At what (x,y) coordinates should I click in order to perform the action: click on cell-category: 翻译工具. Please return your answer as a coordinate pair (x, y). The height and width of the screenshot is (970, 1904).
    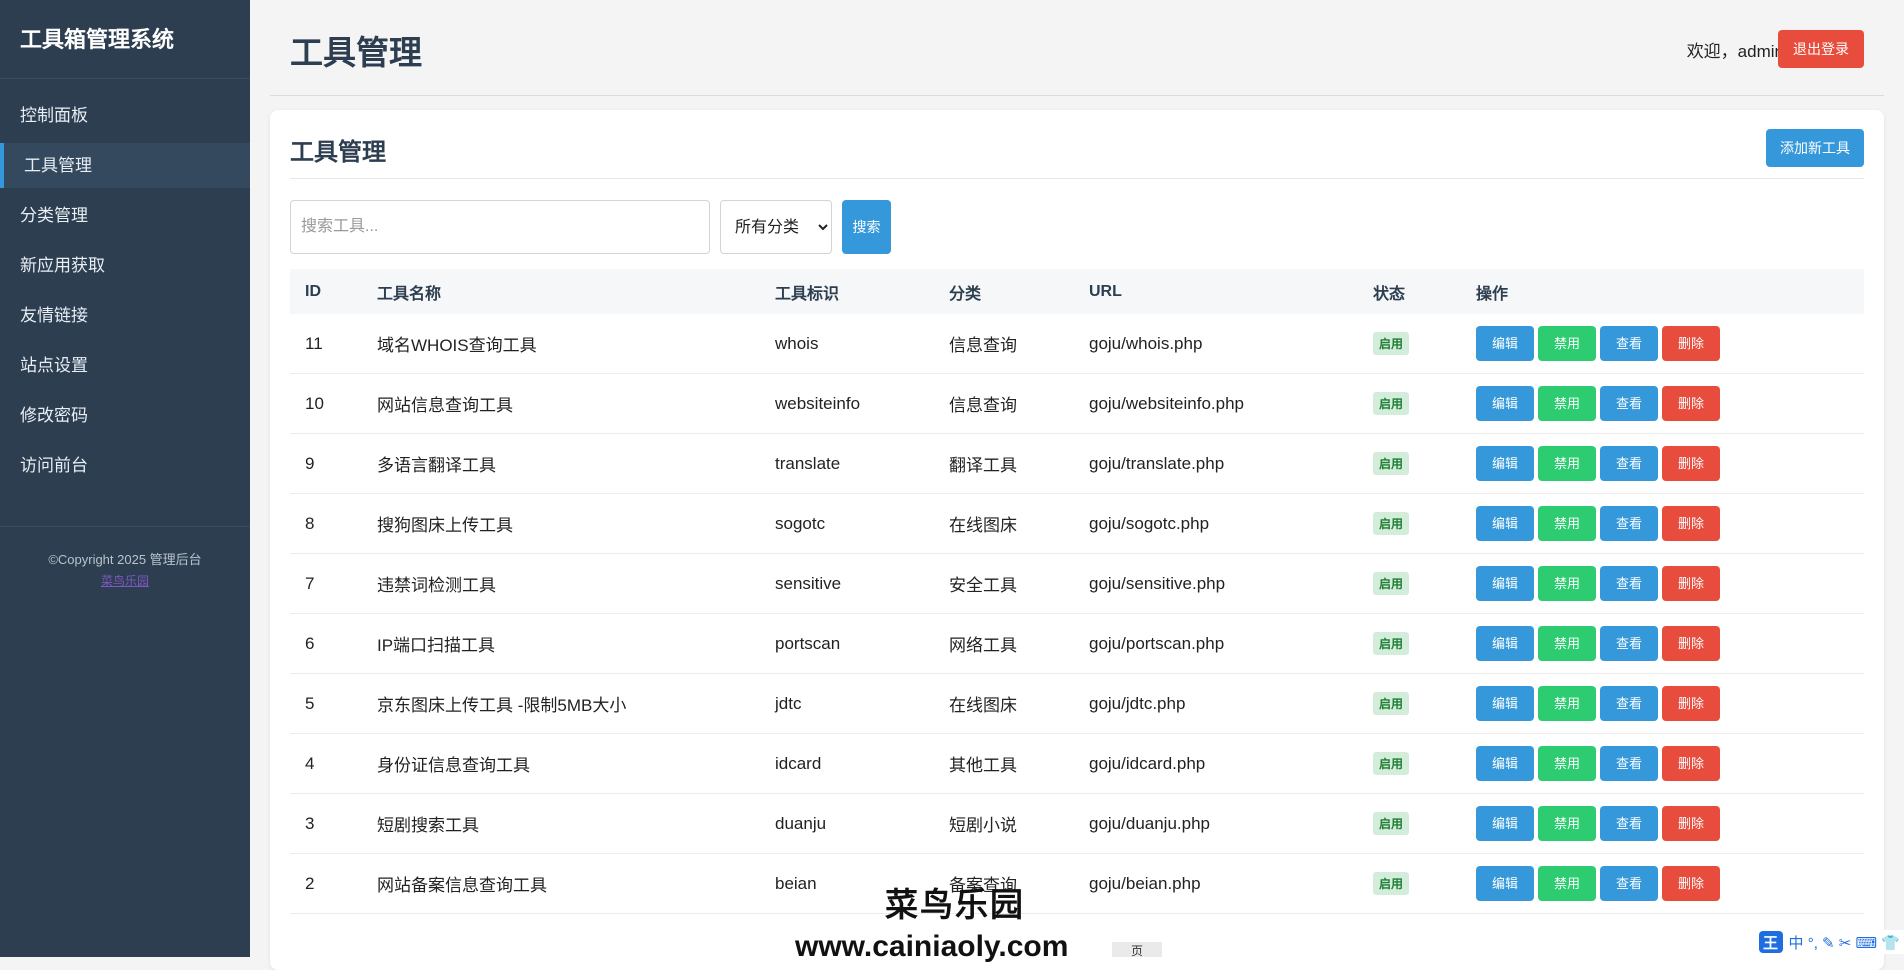
    Looking at the image, I should click on (1004, 463).